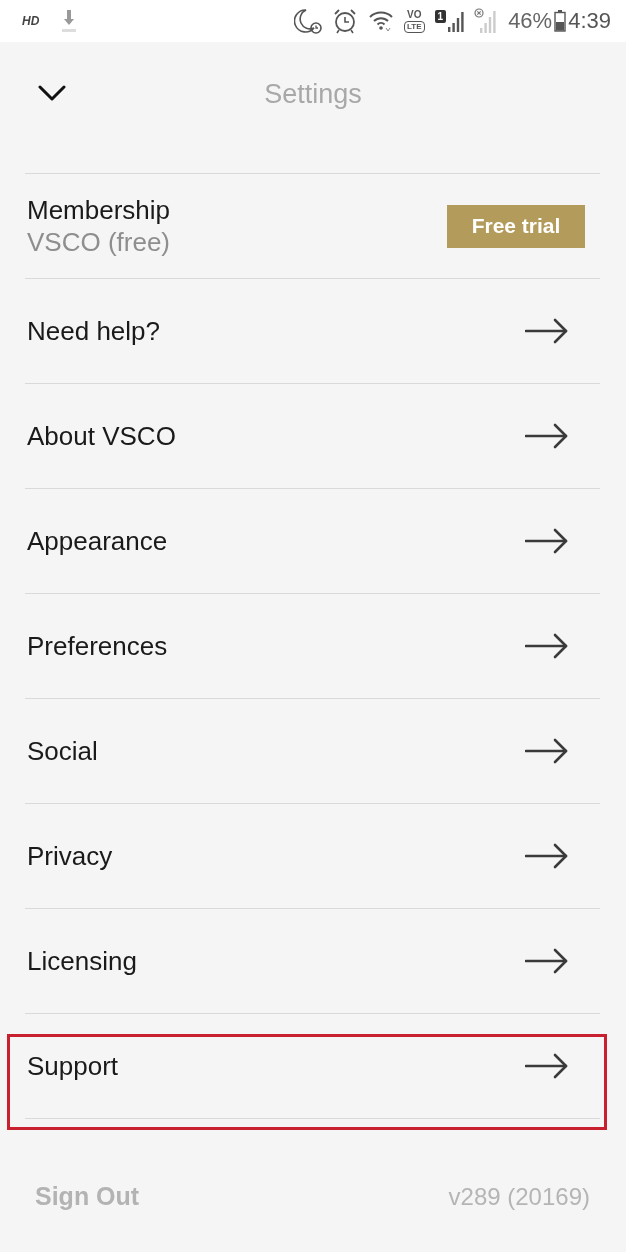 The height and width of the screenshot is (1252, 626). I want to click on moon-alarm-icon, so click(308, 21).